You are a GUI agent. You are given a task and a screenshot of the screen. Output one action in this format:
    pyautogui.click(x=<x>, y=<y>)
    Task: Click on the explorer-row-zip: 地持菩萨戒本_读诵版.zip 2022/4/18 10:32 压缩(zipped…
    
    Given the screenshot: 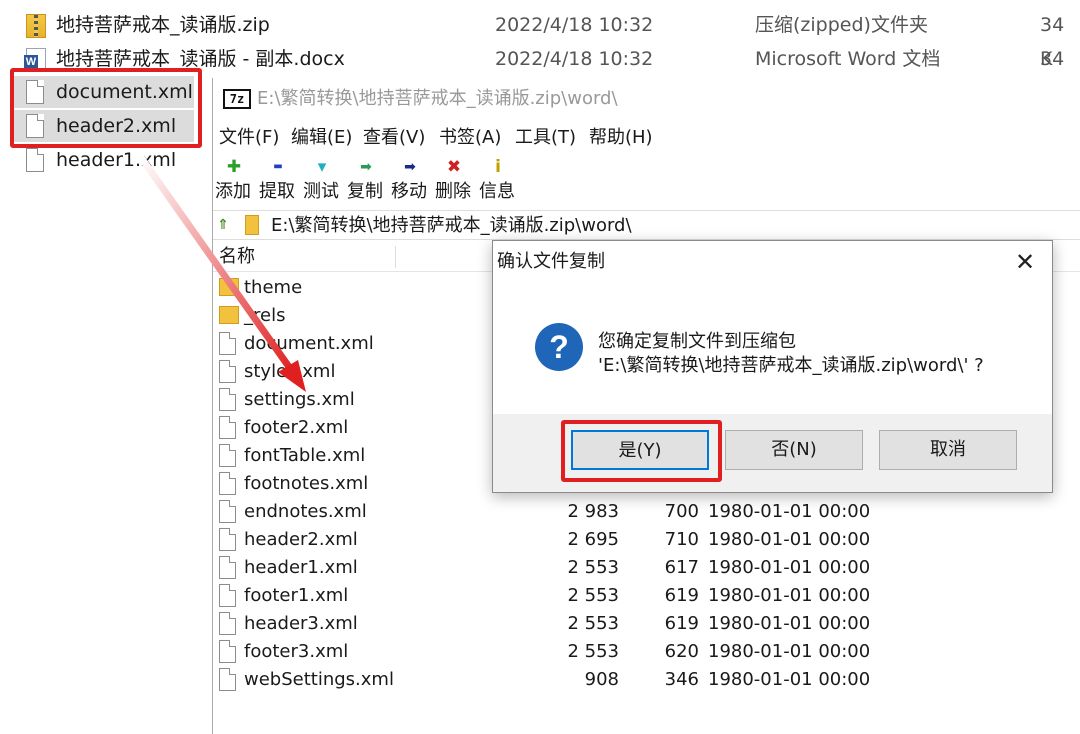 What is the action you would take?
    pyautogui.click(x=540, y=39)
    